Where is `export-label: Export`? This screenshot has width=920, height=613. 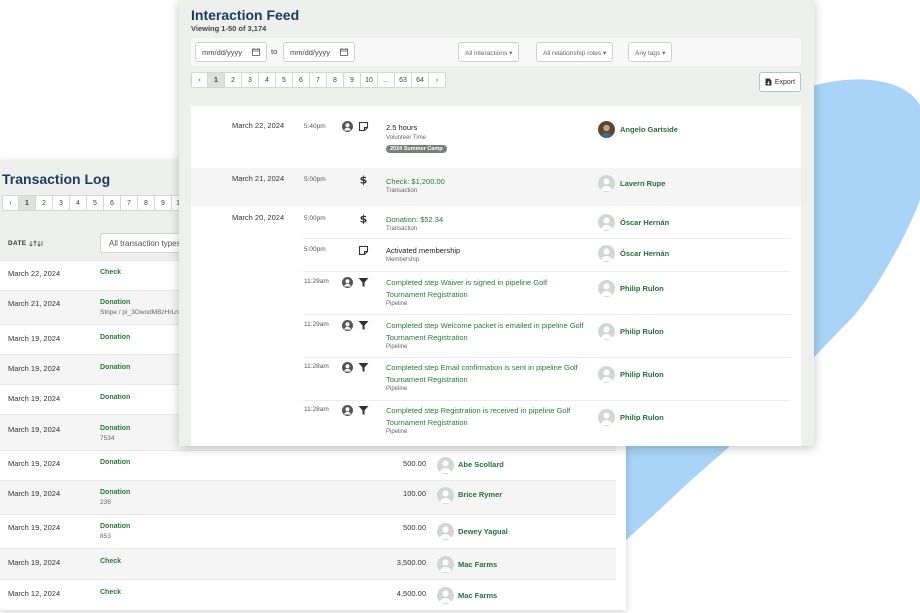 export-label: Export is located at coordinates (785, 82).